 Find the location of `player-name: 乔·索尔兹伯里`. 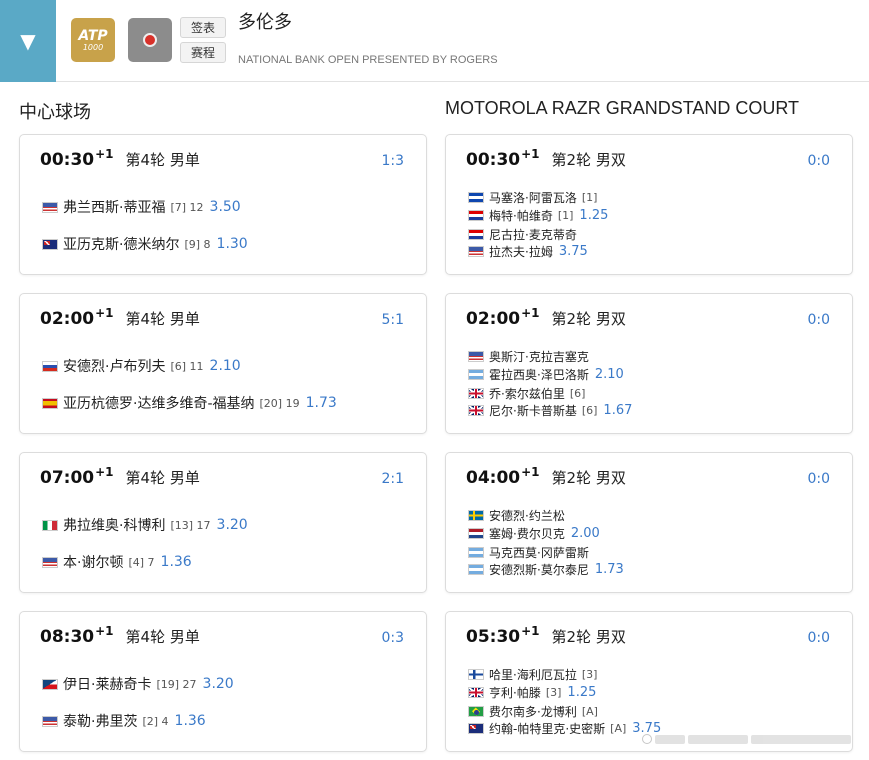

player-name: 乔·索尔兹伯里 is located at coordinates (527, 393).